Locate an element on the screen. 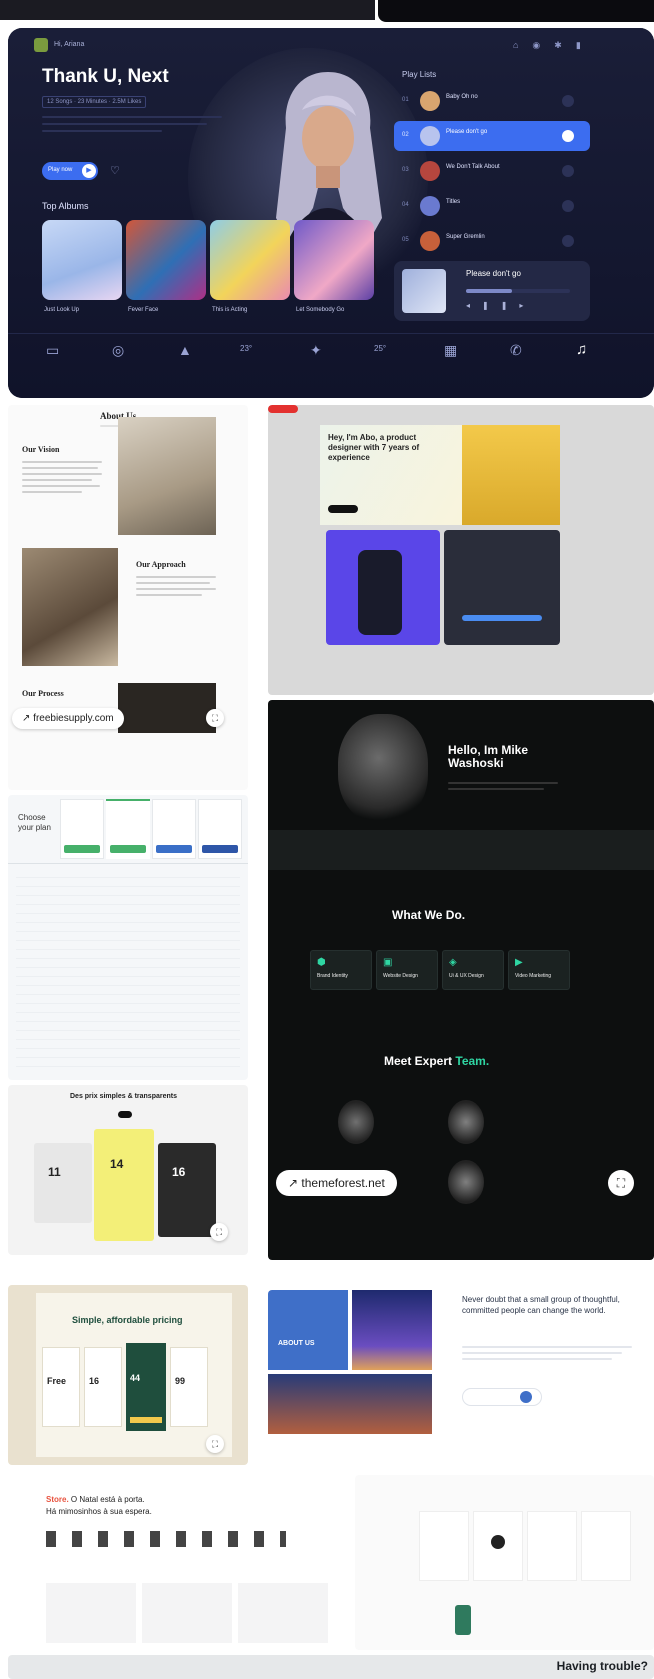 The image size is (654, 1679). affordable-title: Simple, affordable pricing is located at coordinates (127, 1320).